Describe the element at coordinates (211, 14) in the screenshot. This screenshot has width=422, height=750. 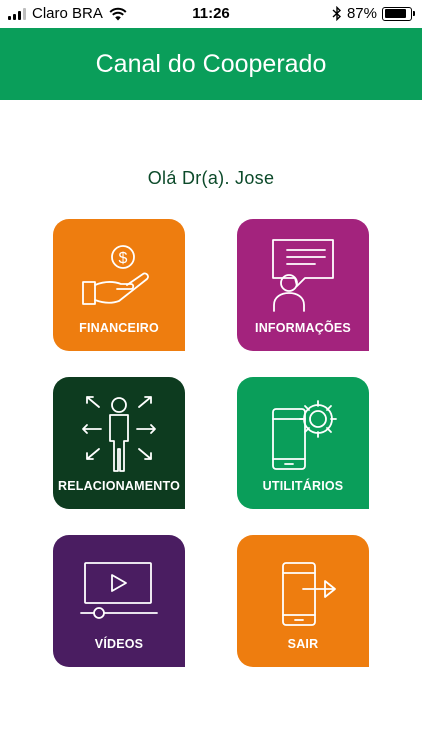
I see `status-bar: Claro BRA 11:26 87%` at that location.